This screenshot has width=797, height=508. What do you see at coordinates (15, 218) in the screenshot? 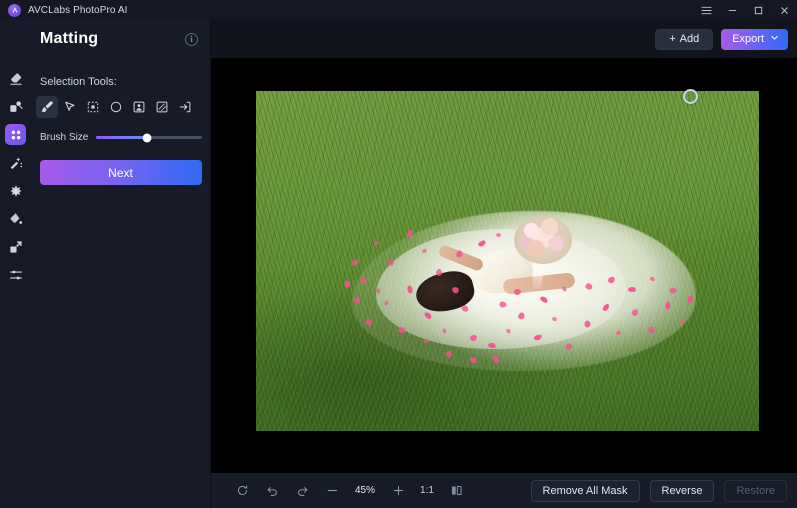
I see `rail-item-colorizer` at bounding box center [15, 218].